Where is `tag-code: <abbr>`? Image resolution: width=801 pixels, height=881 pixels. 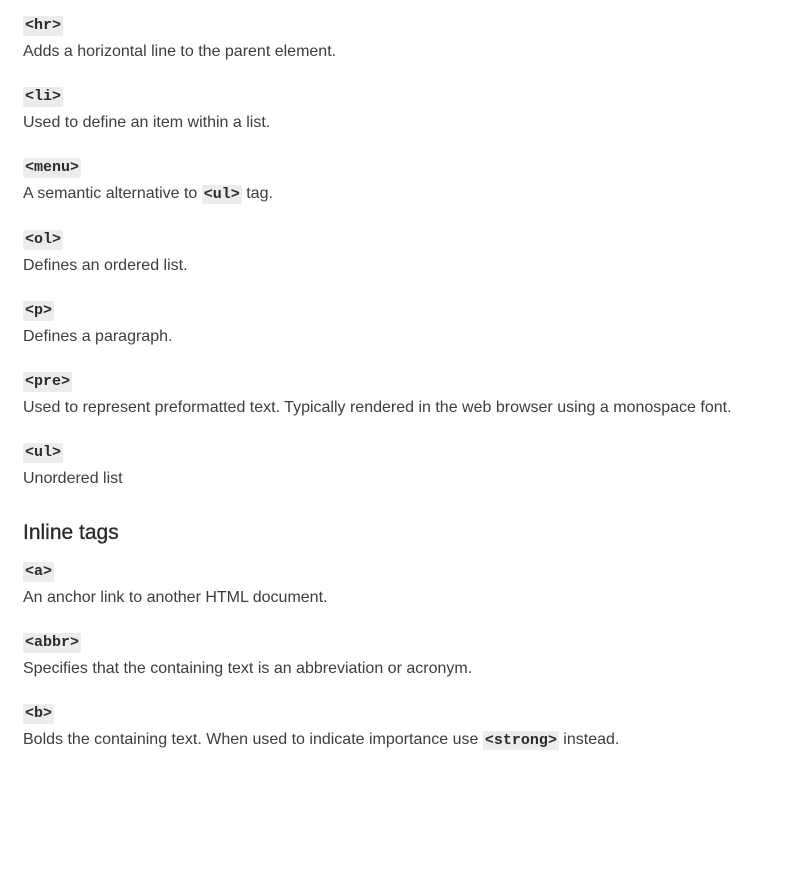 tag-code: <abbr> is located at coordinates (52, 643).